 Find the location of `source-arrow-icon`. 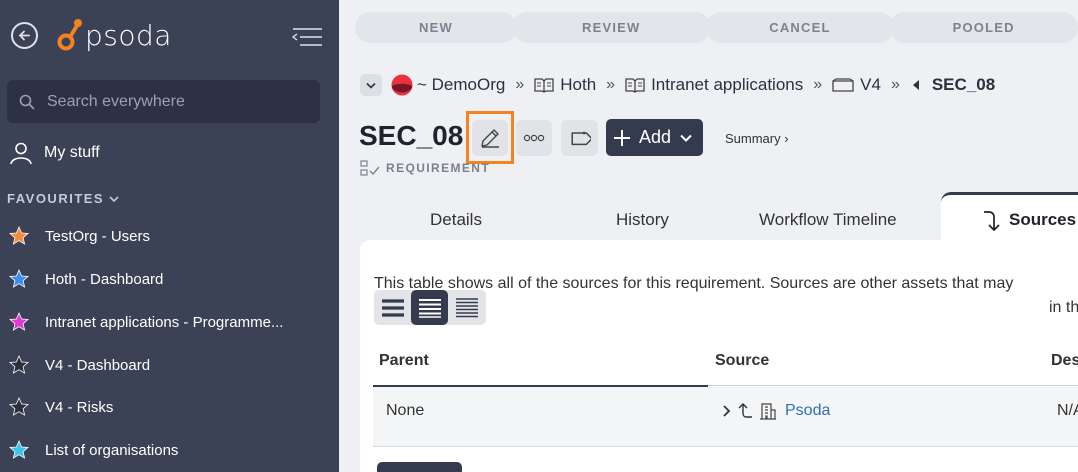

source-arrow-icon is located at coordinates (745, 410).